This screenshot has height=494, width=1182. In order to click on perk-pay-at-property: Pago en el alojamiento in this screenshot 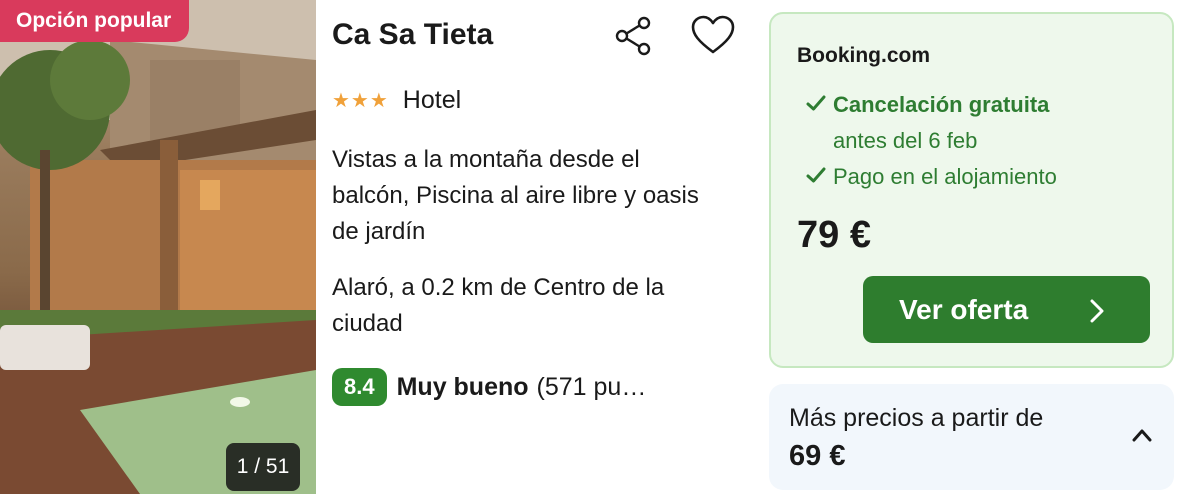, I will do `click(931, 178)`.